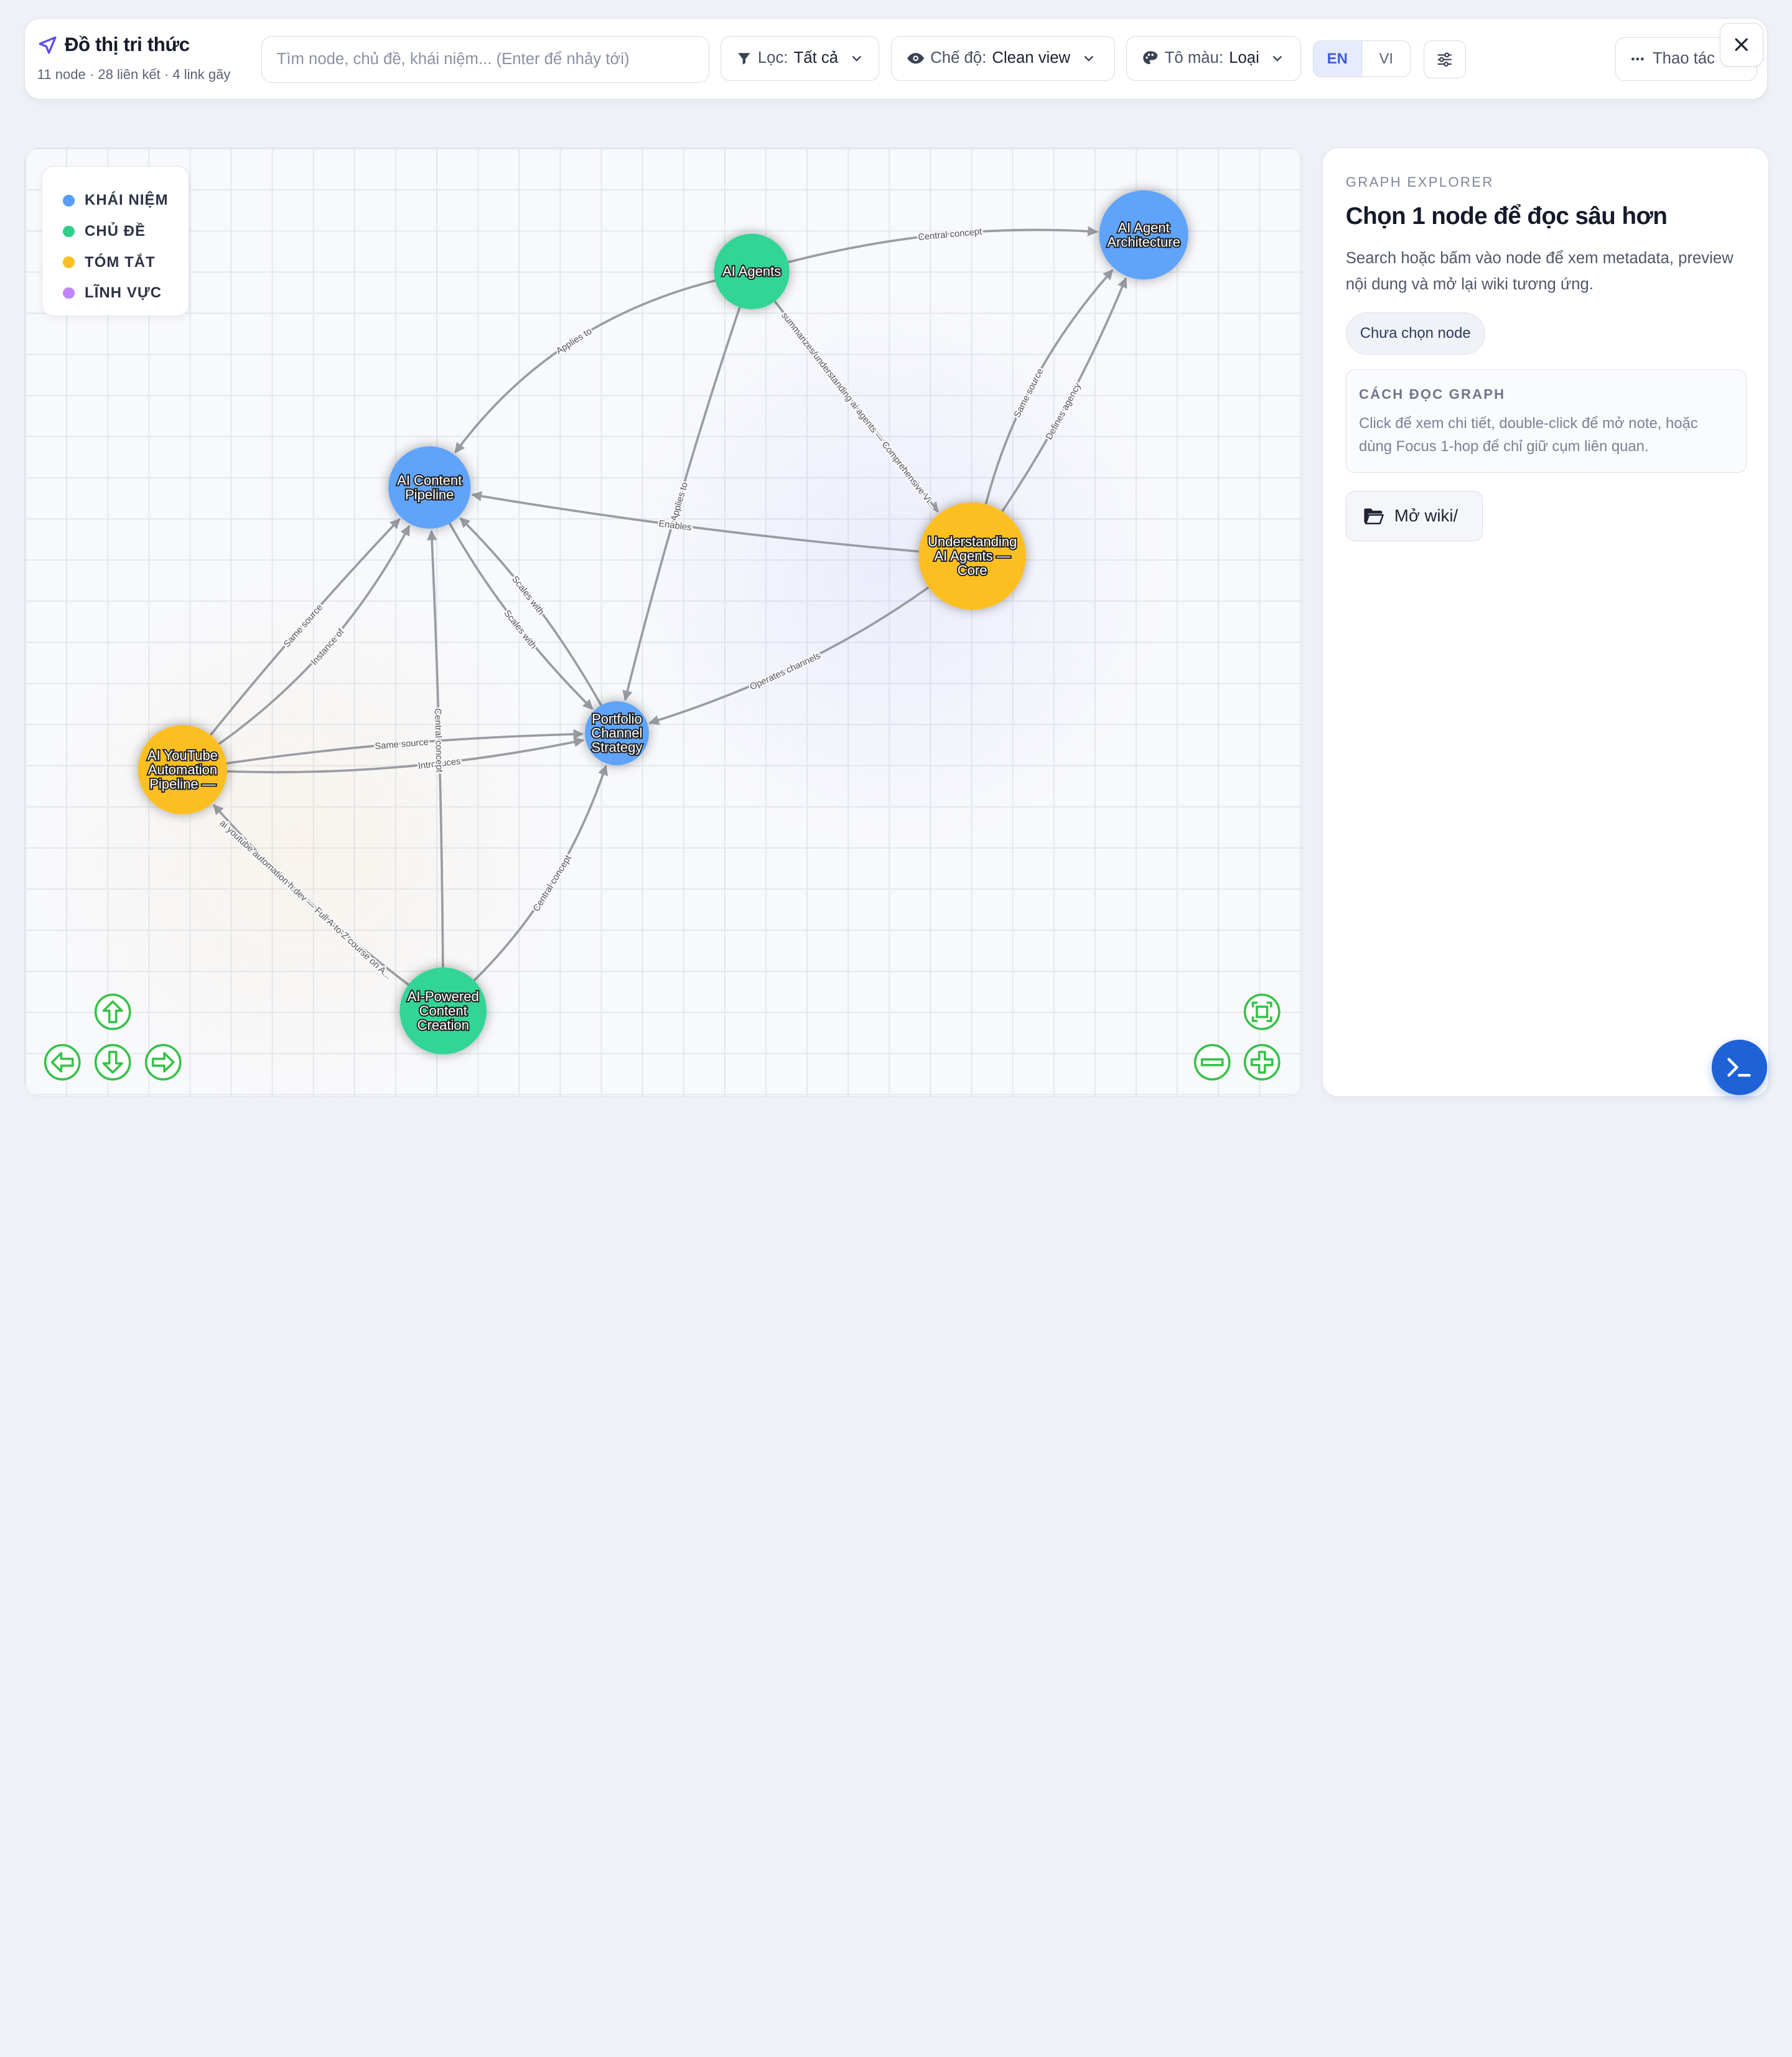 This screenshot has width=1792, height=2057. Describe the element at coordinates (1337, 59) in the screenshot. I see `lang-en-button: EN` at that location.